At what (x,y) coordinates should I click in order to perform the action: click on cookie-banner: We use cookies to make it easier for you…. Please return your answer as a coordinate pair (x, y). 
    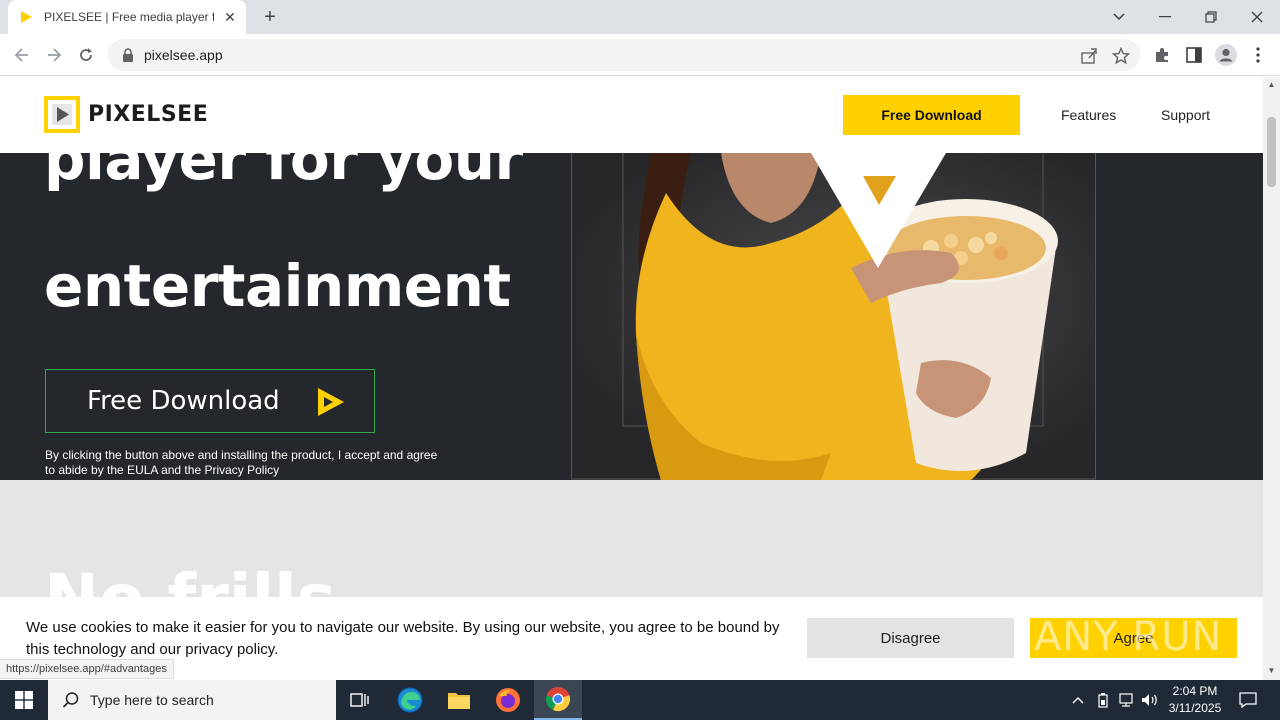
    Looking at the image, I should click on (631, 638).